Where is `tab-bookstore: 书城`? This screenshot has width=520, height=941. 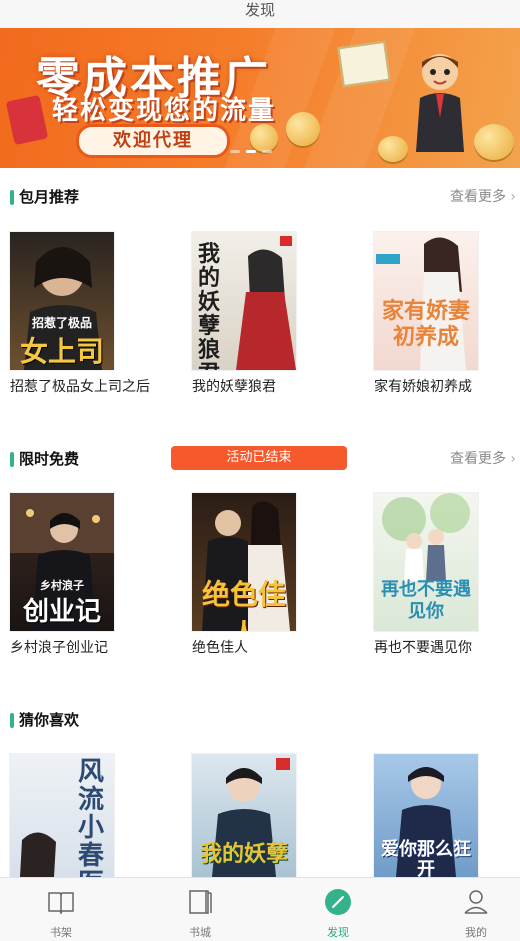
tab-bookstore: 书城 is located at coordinates (200, 909).